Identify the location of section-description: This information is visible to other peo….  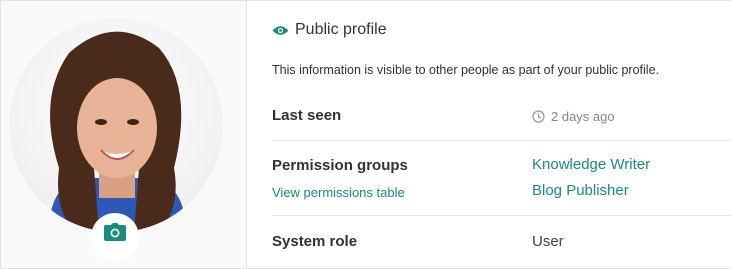
(465, 70).